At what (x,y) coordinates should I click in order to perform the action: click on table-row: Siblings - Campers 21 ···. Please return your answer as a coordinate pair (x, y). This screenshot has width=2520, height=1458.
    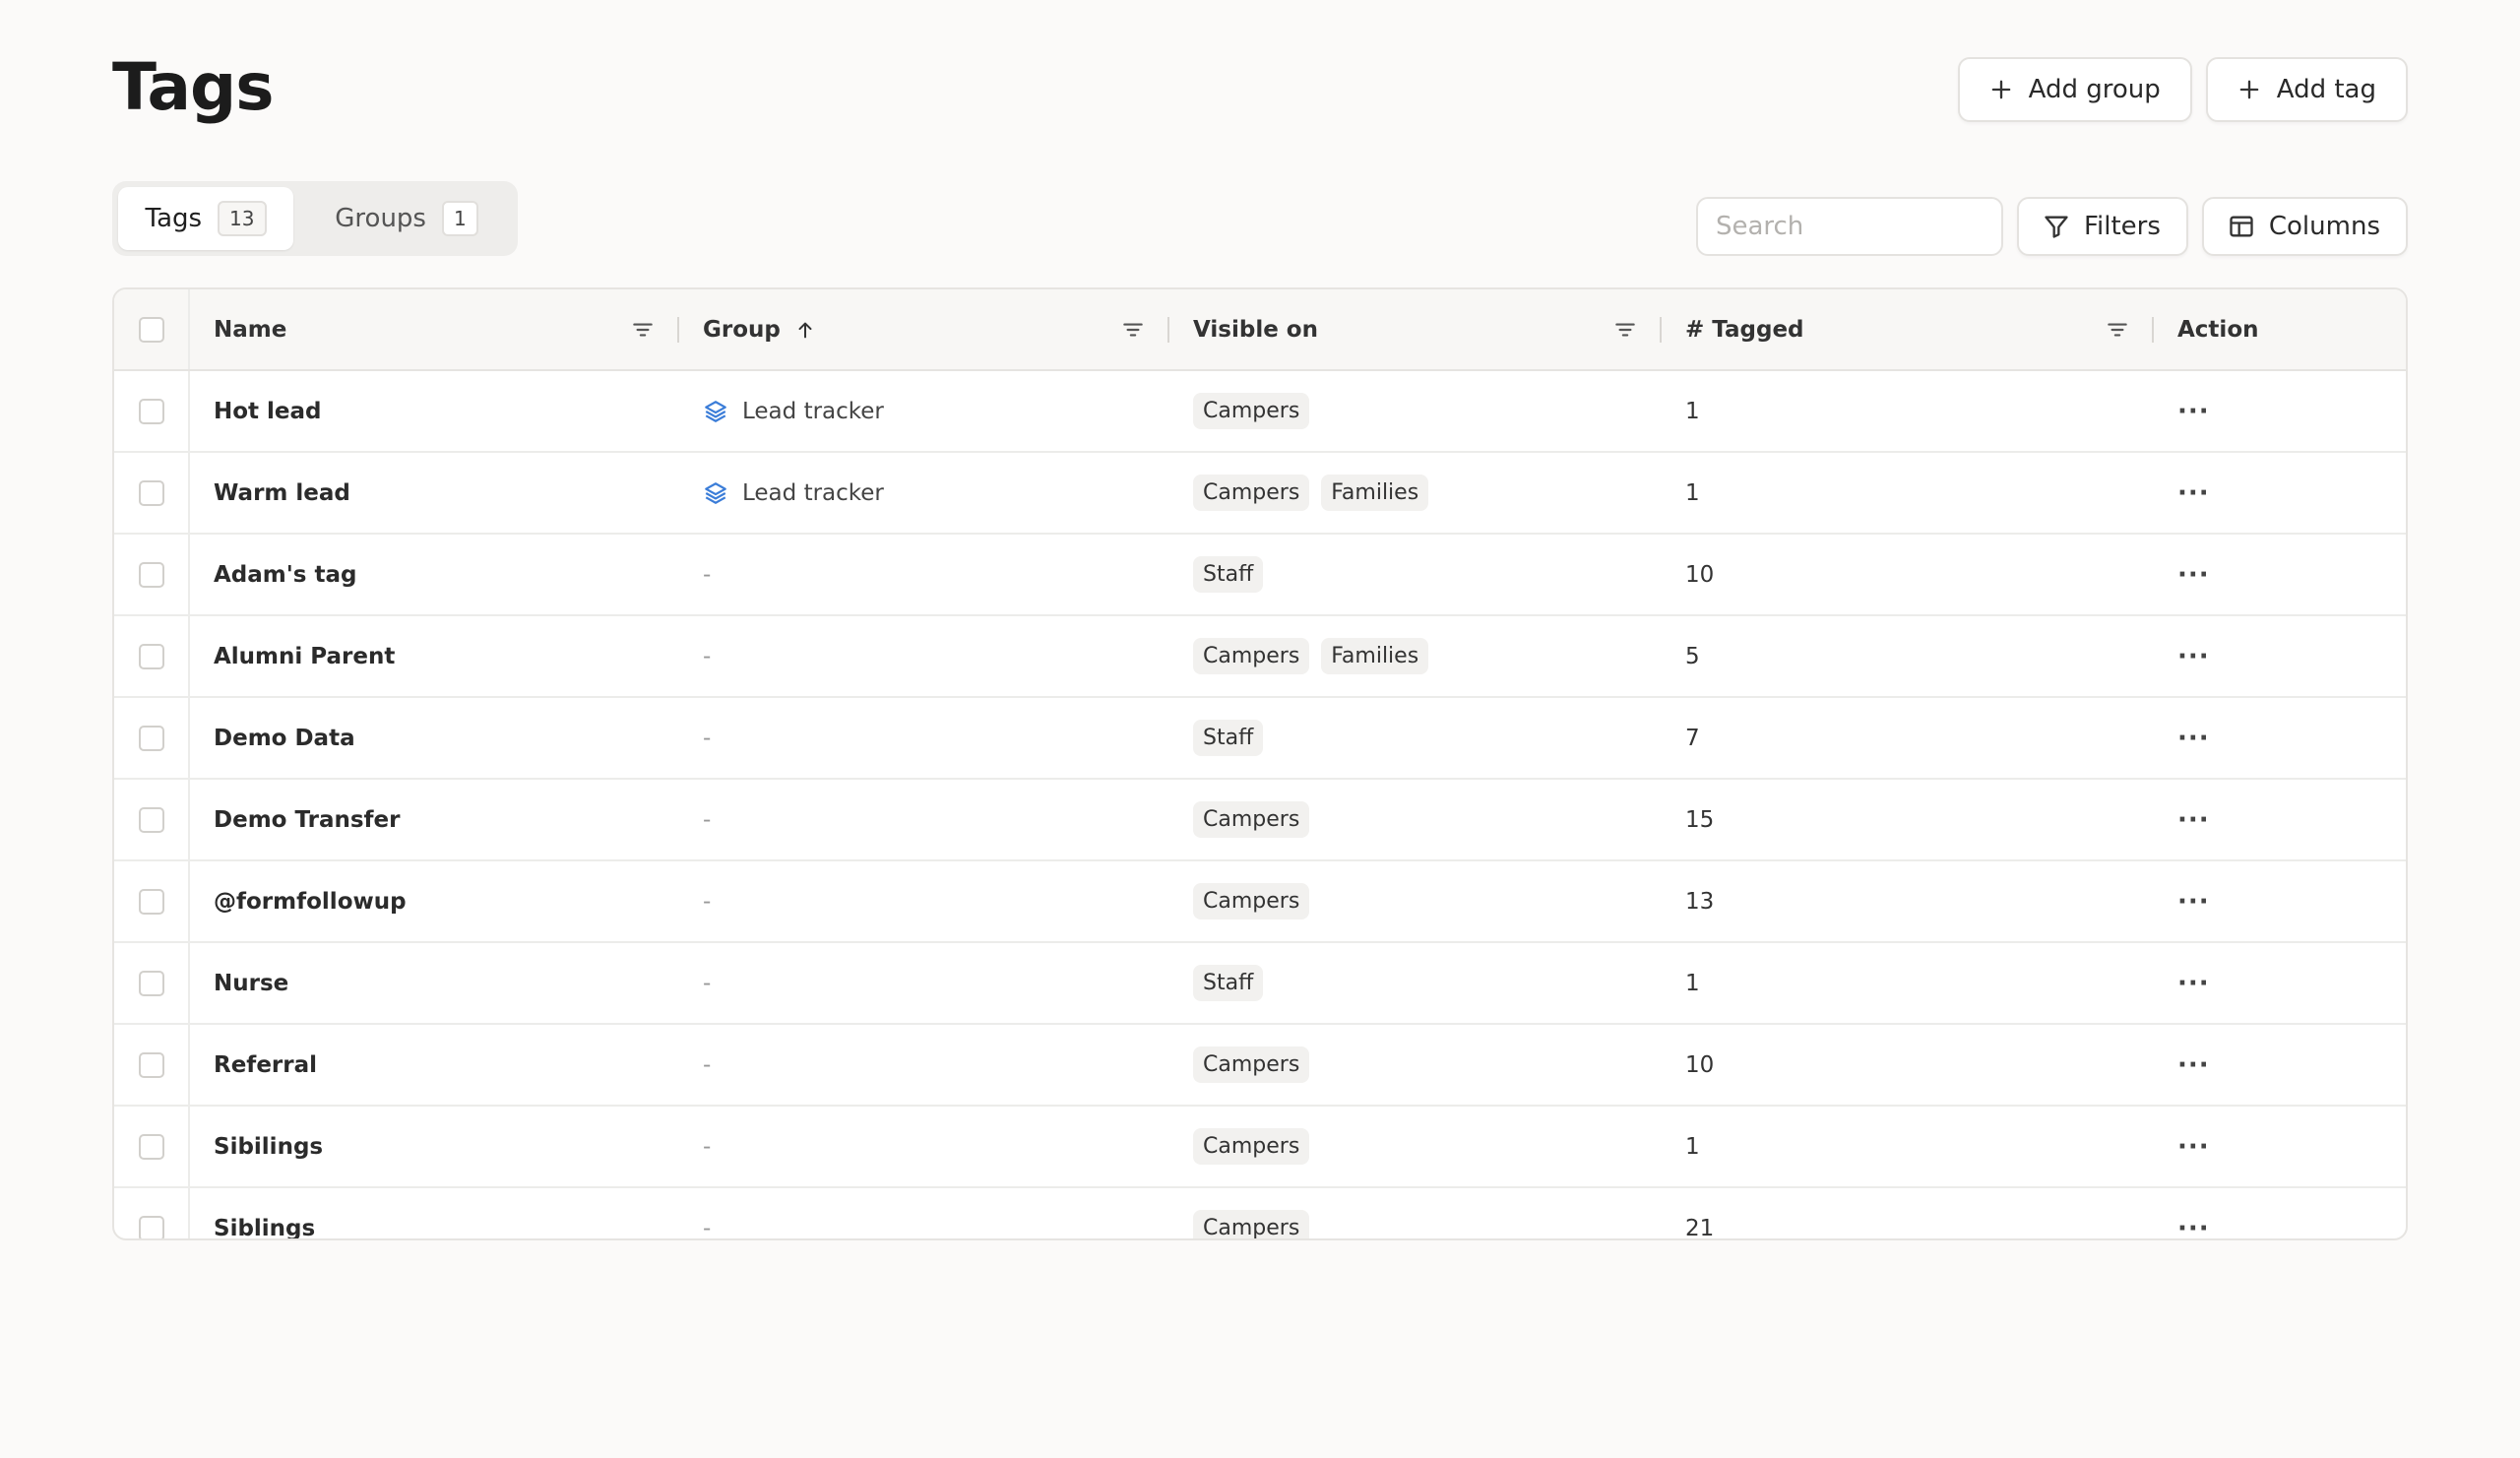
    Looking at the image, I should click on (1260, 1213).